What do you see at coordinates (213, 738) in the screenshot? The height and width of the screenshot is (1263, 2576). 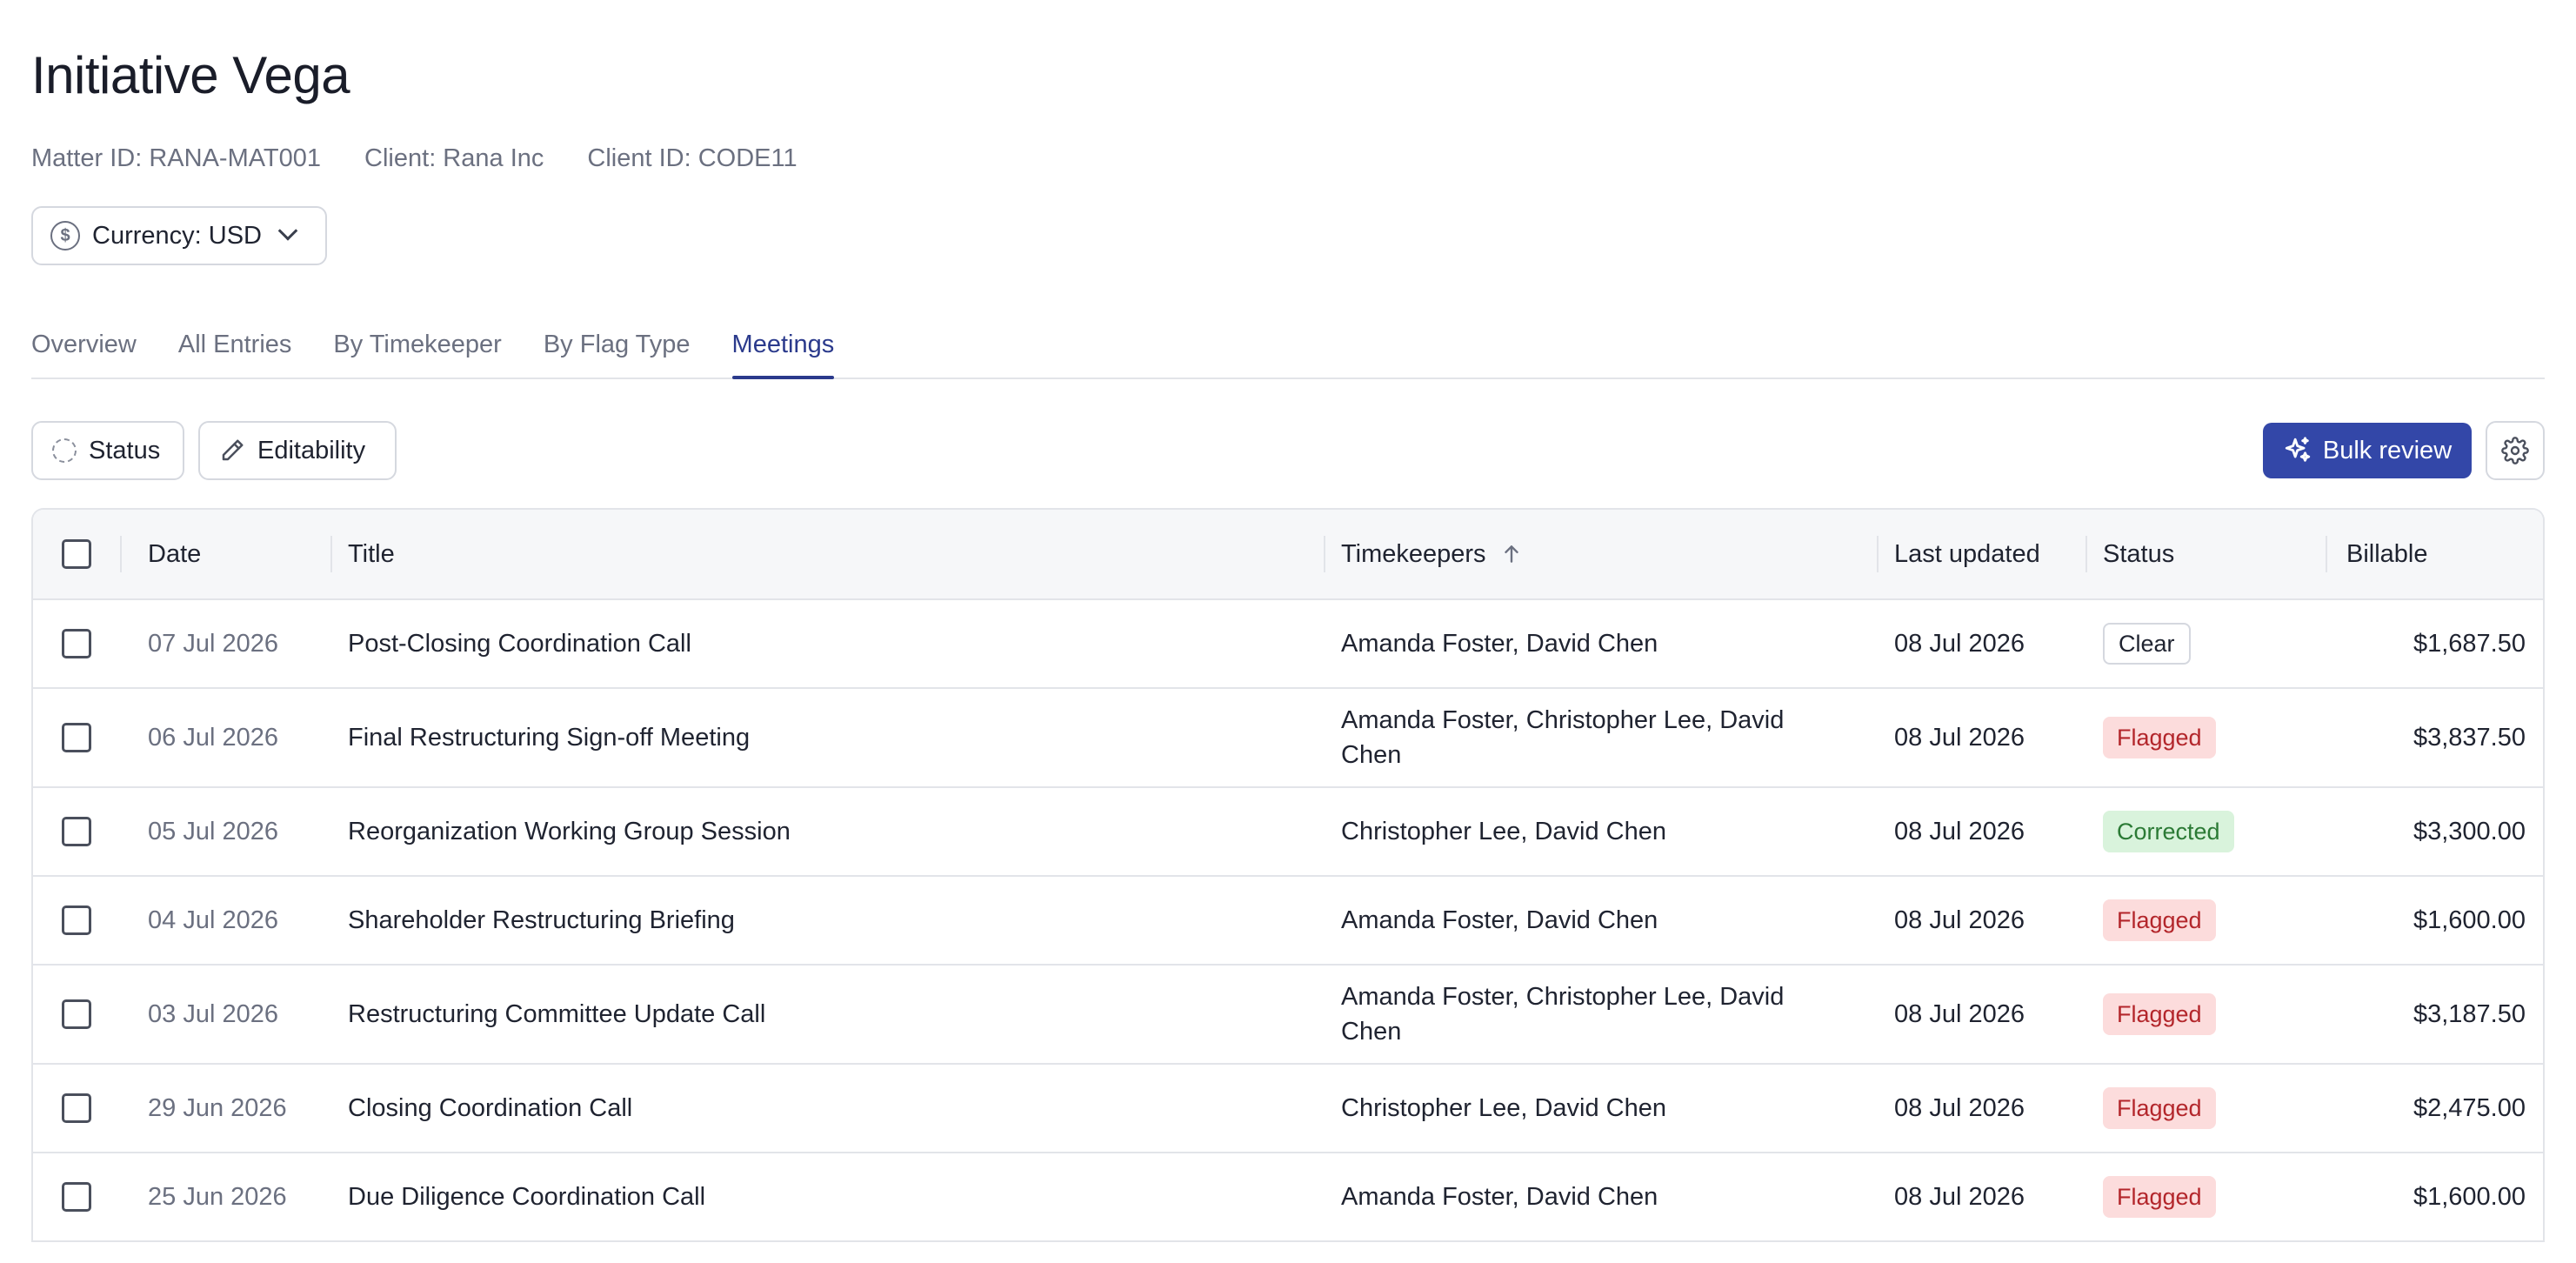 I see `row-date-text: 06 Jul 2026` at bounding box center [213, 738].